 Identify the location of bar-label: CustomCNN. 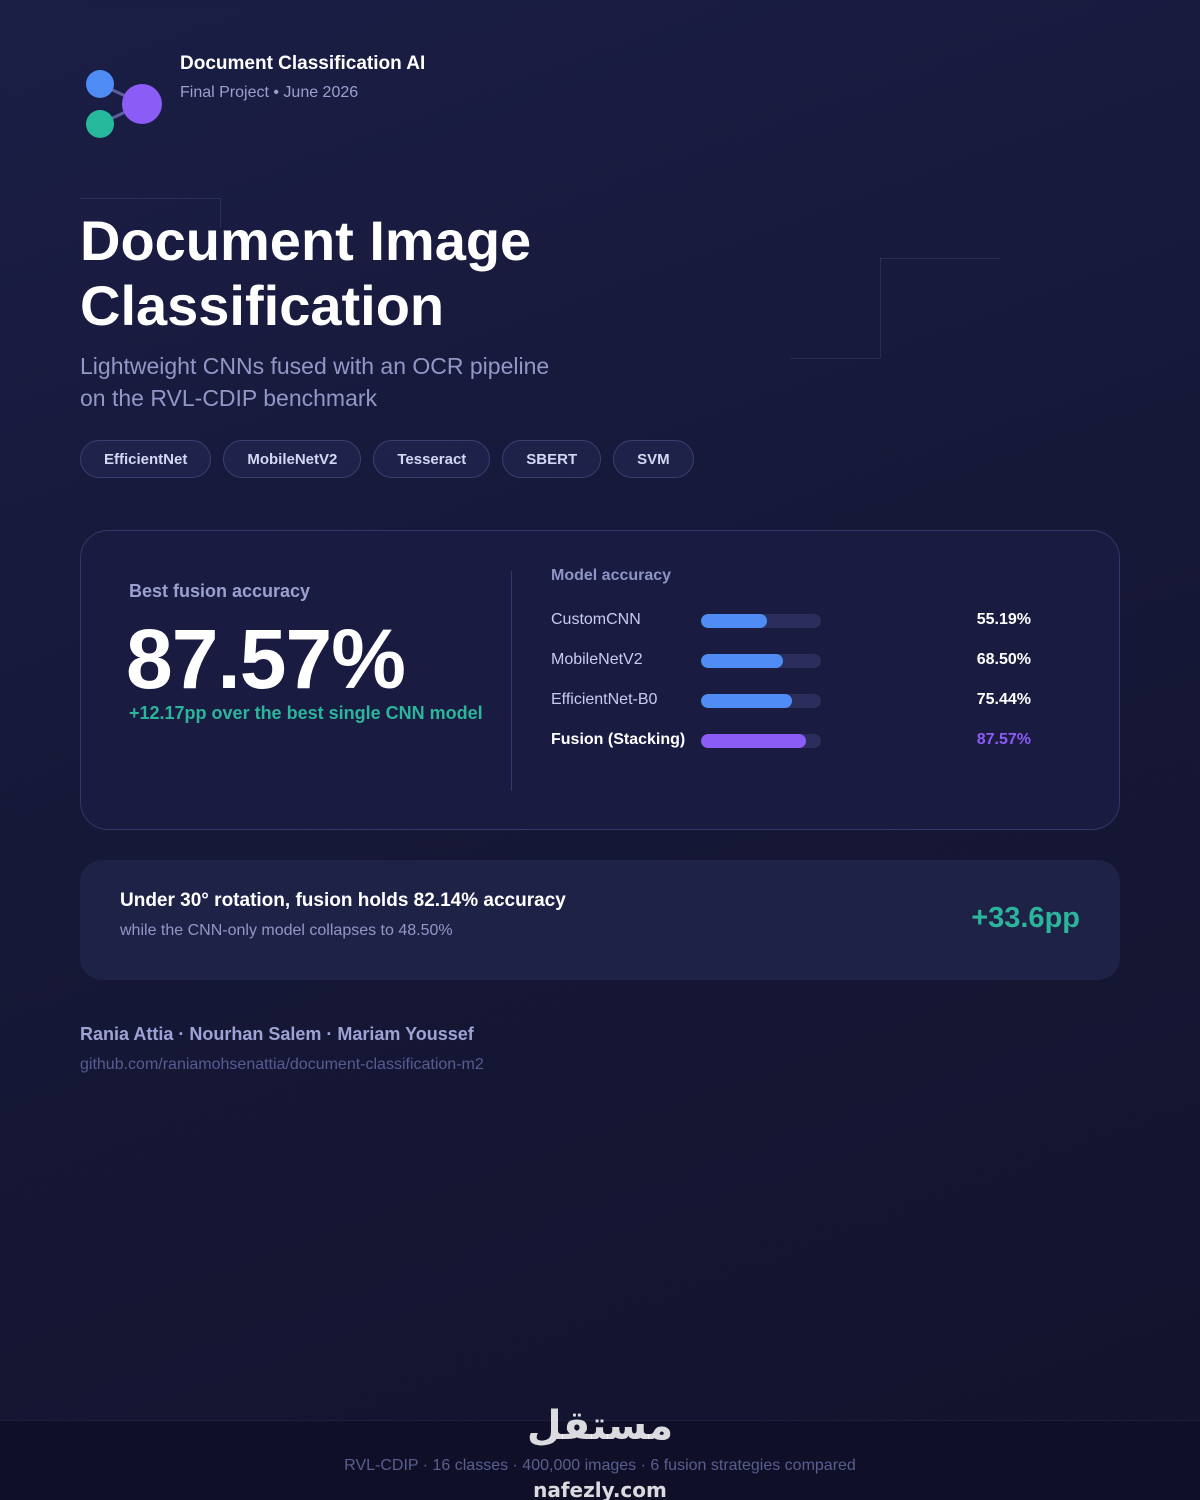
(596, 619).